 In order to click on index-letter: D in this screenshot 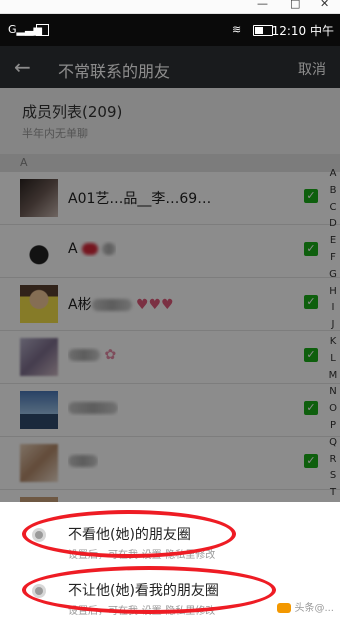, I will do `click(333, 224)`.